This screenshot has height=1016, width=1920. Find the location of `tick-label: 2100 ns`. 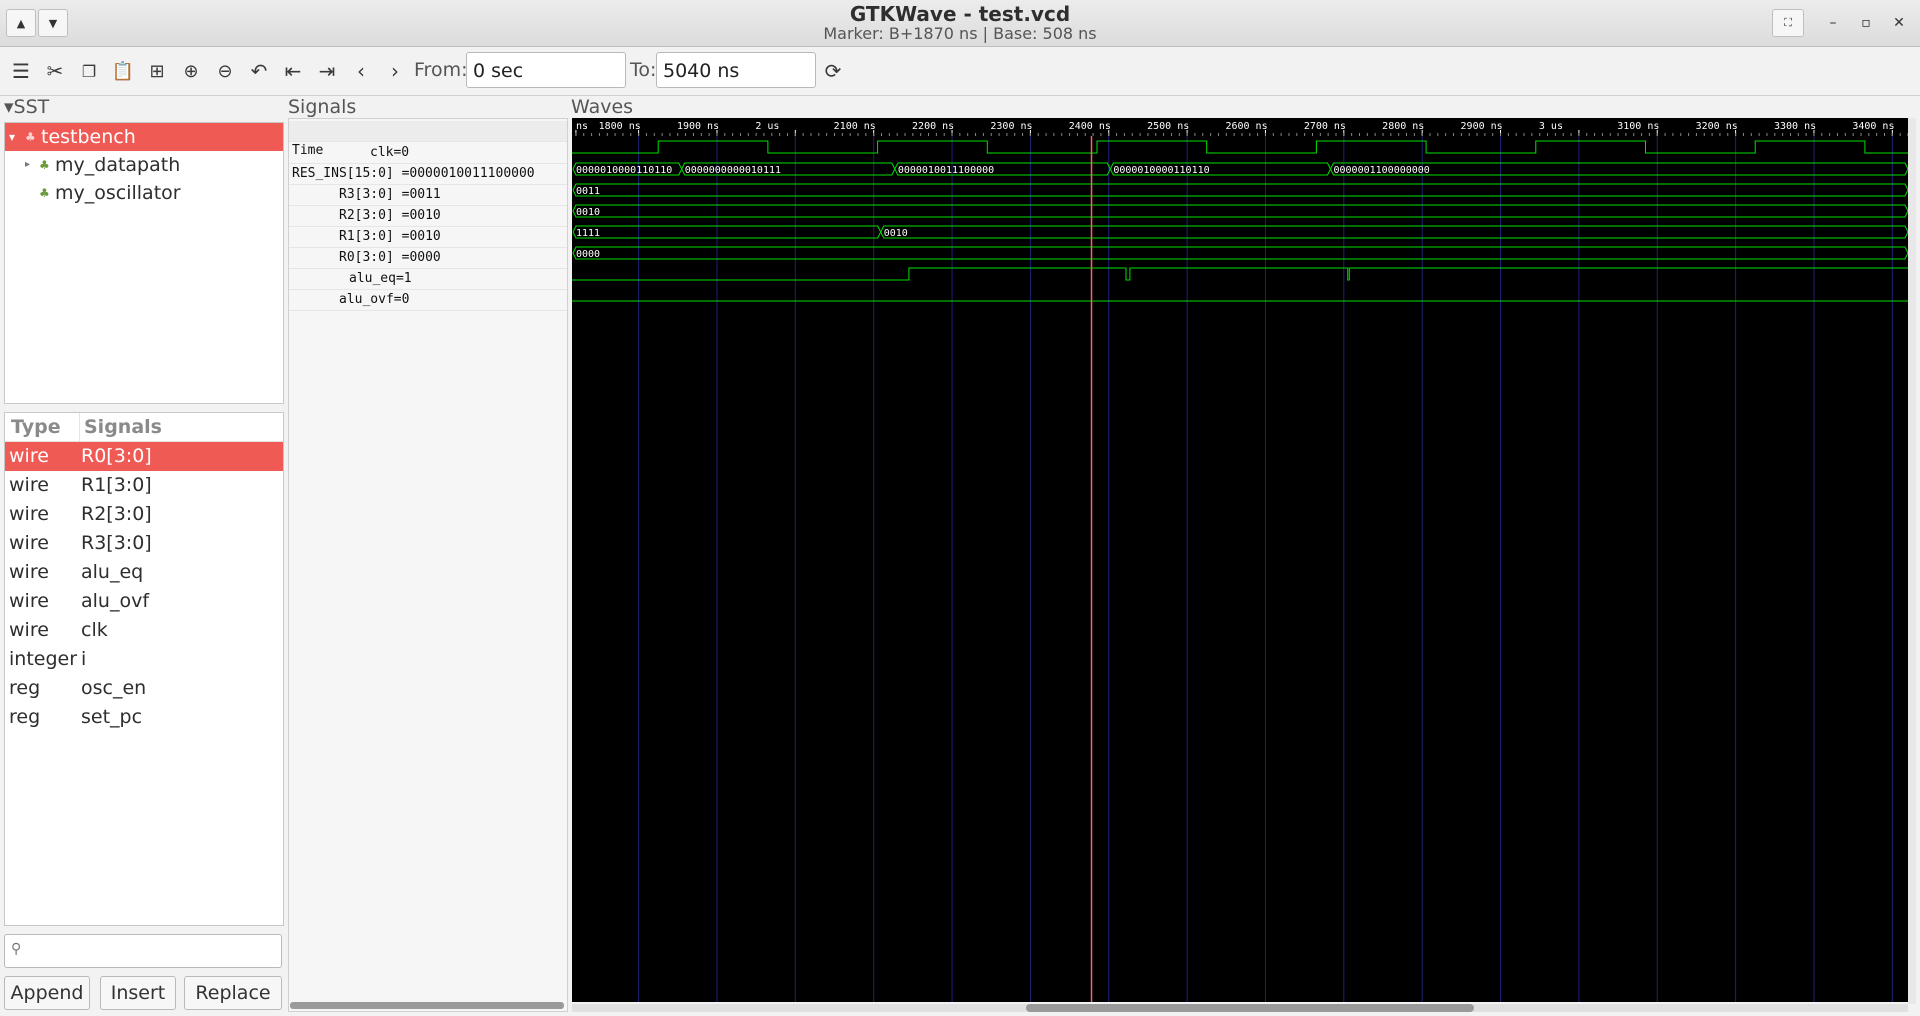

tick-label: 2100 ns is located at coordinates (855, 126).